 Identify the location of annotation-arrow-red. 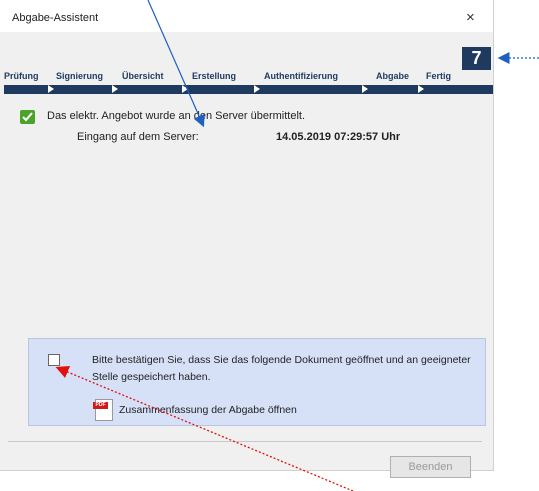
(204, 428).